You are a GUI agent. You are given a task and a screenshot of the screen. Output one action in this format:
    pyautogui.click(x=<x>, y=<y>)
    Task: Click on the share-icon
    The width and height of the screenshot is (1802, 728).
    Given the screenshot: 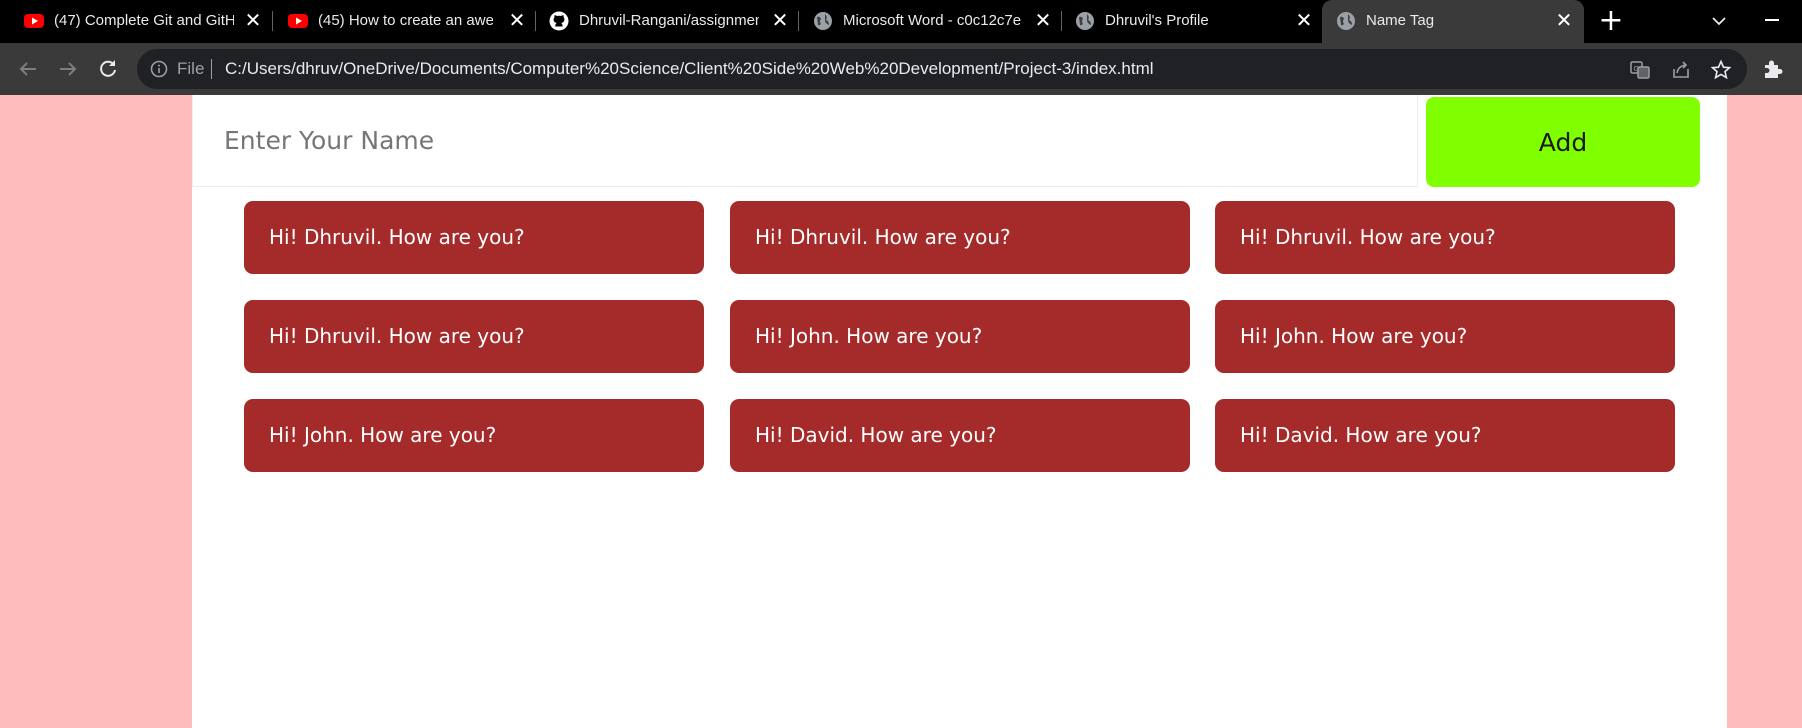 What is the action you would take?
    pyautogui.click(x=1681, y=70)
    